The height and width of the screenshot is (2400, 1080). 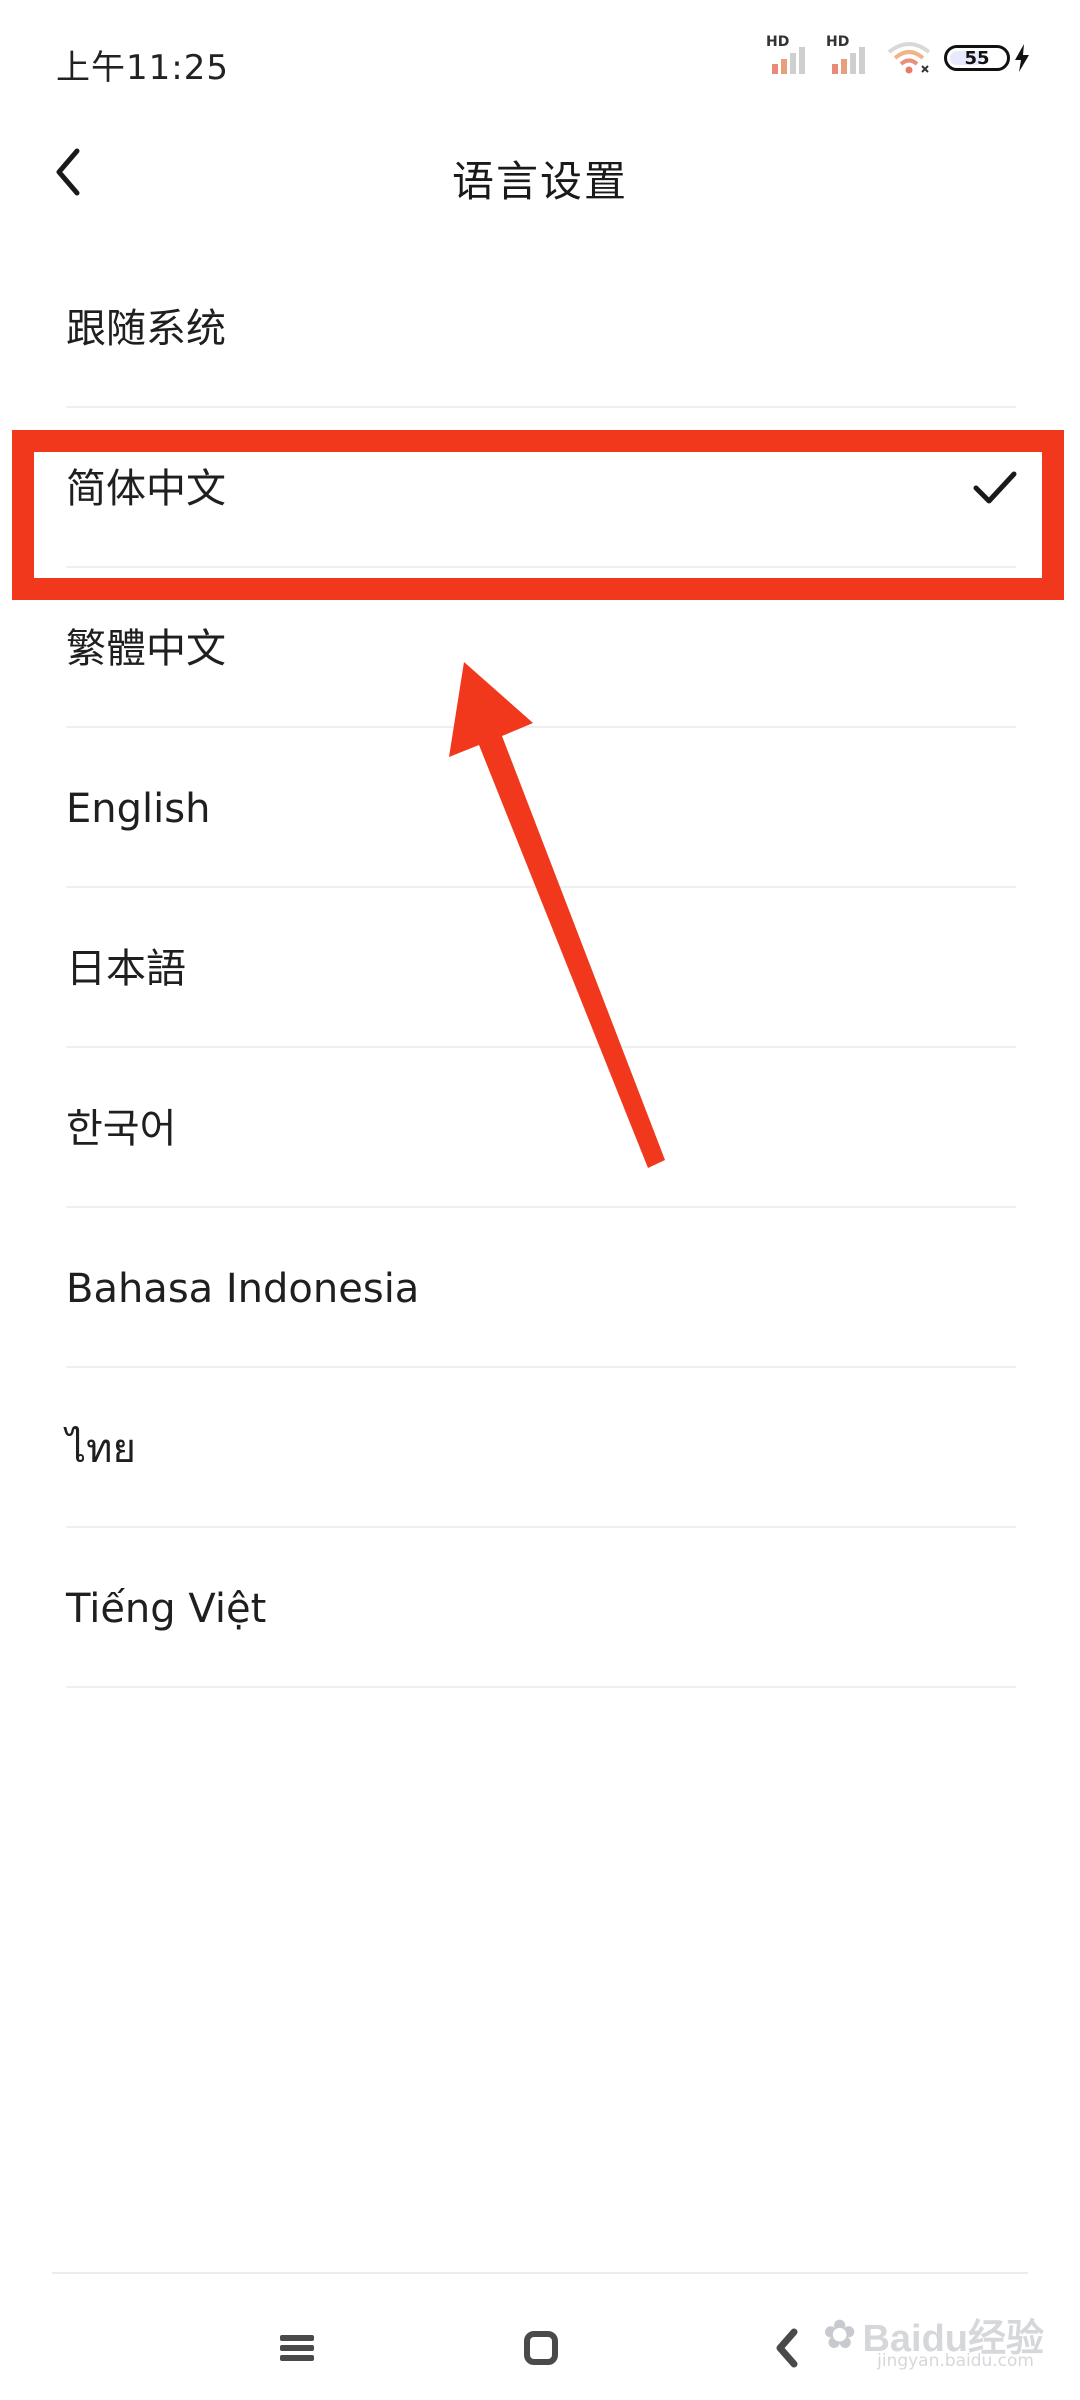 I want to click on language-label: 한국어, so click(x=121, y=1129).